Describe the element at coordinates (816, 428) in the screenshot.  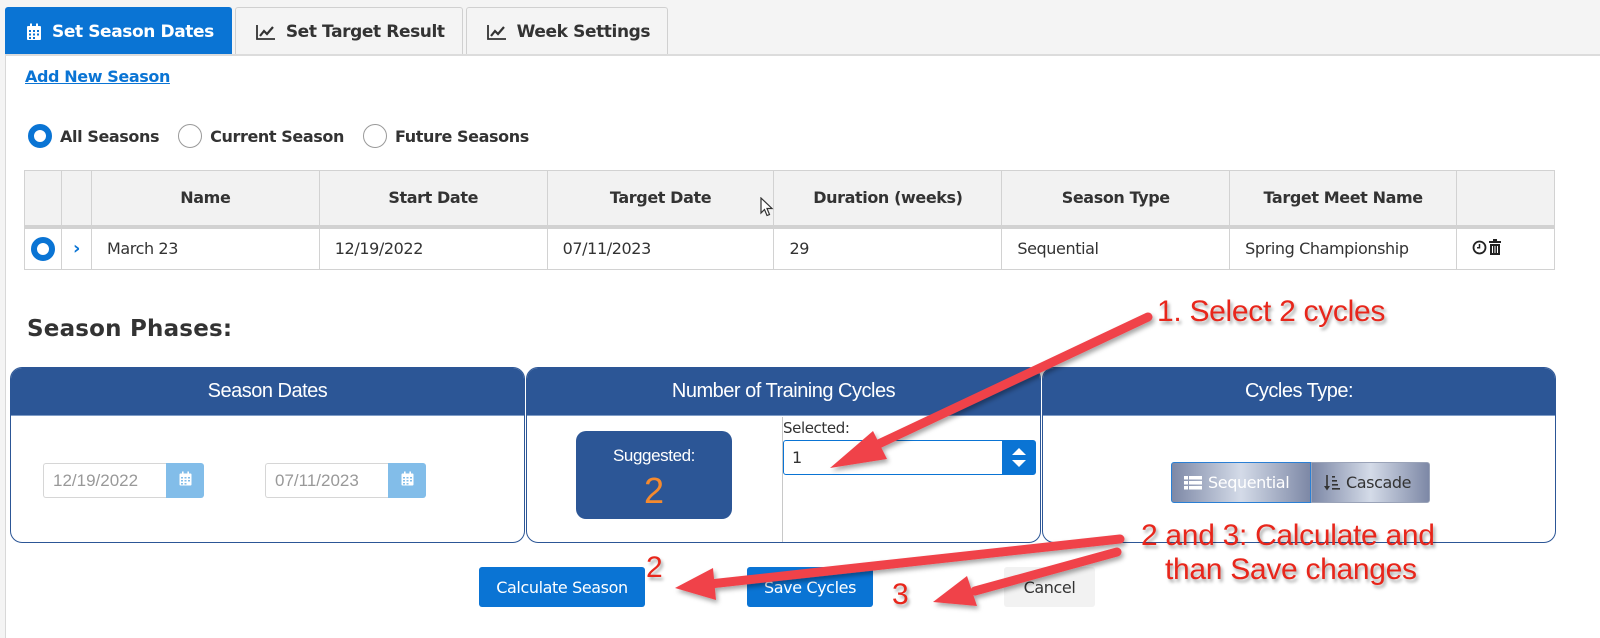
I see `selected-label: Selected:` at that location.